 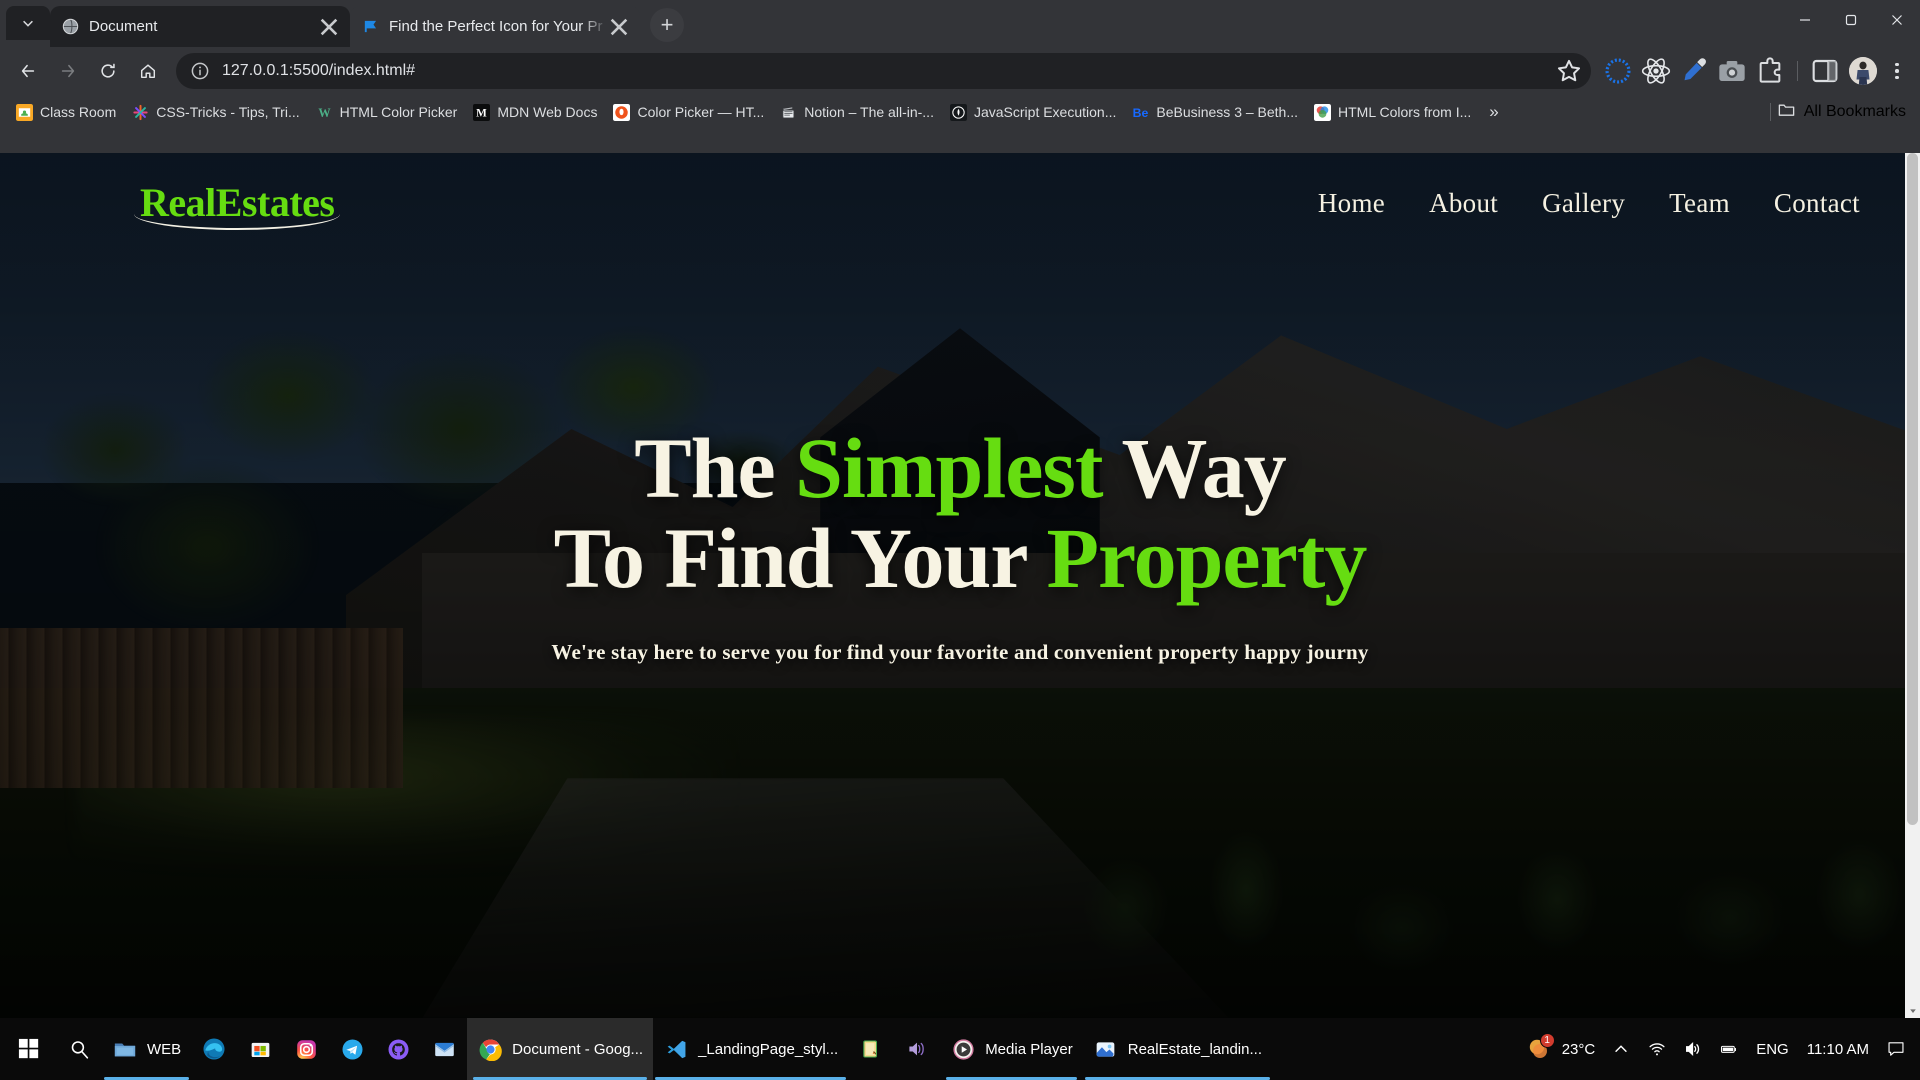 What do you see at coordinates (1817, 203) in the screenshot?
I see `nav-link-contact: Contact` at bounding box center [1817, 203].